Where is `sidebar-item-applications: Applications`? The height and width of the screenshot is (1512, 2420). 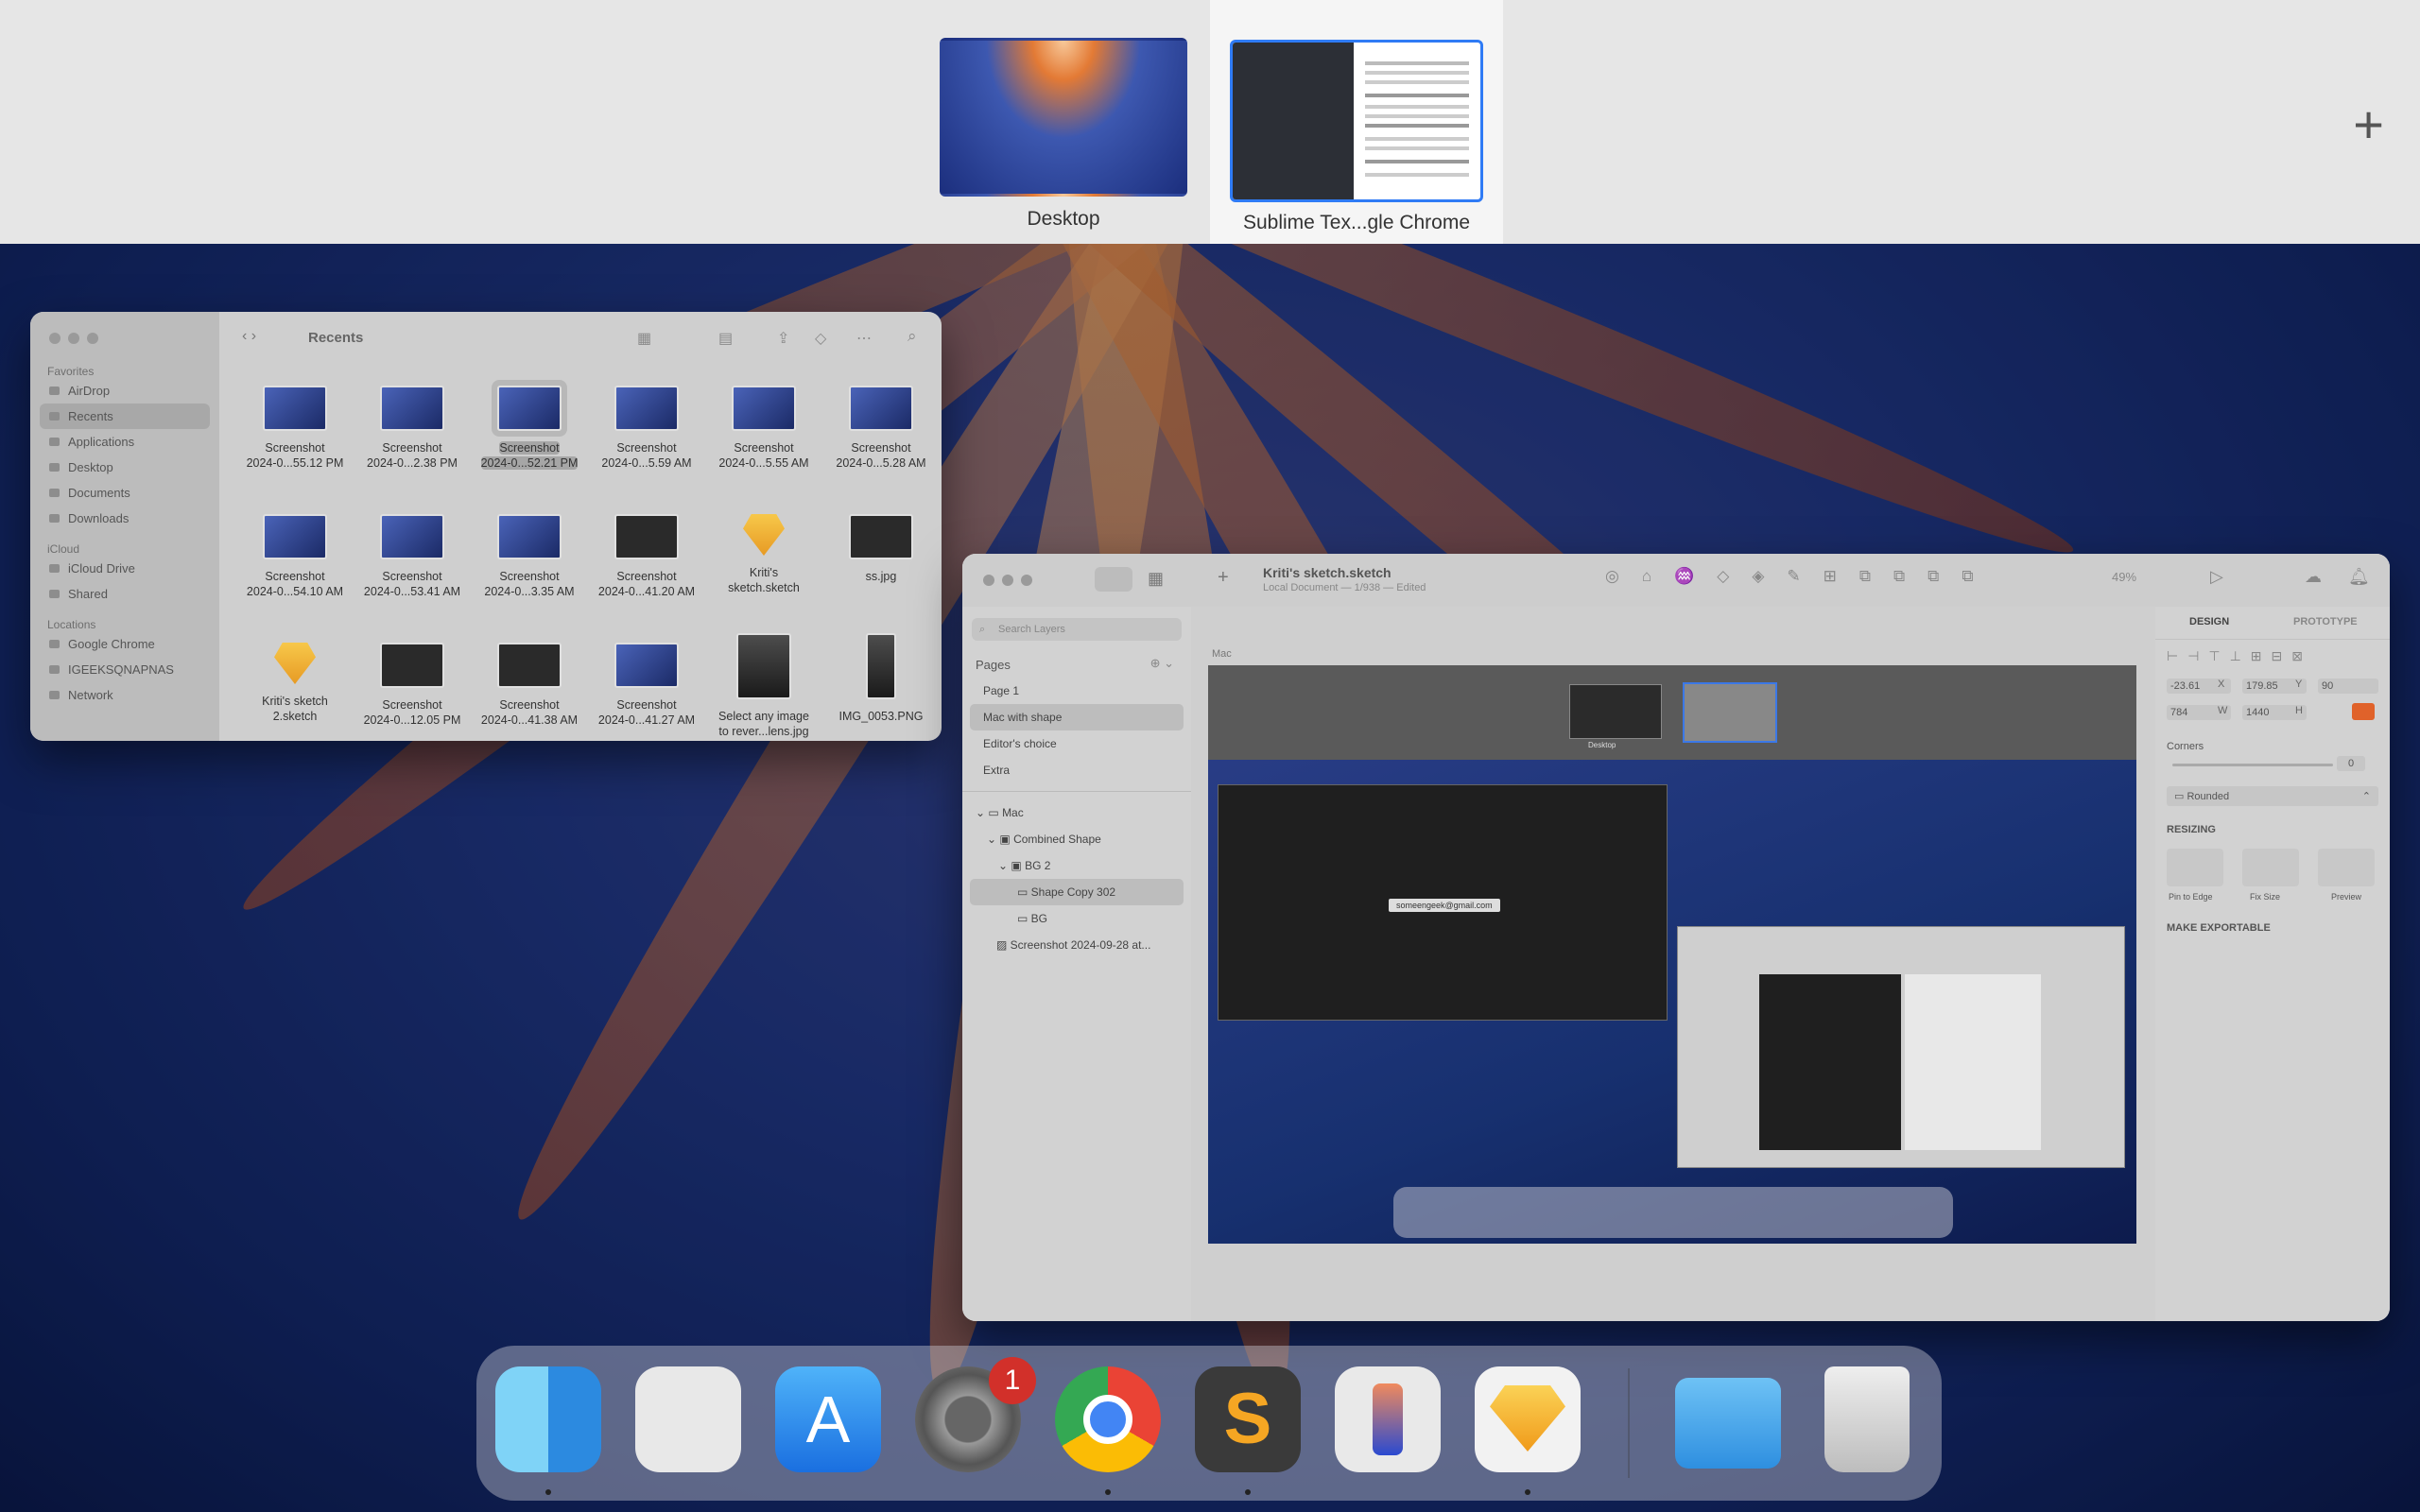 sidebar-item-applications: Applications is located at coordinates (124, 442).